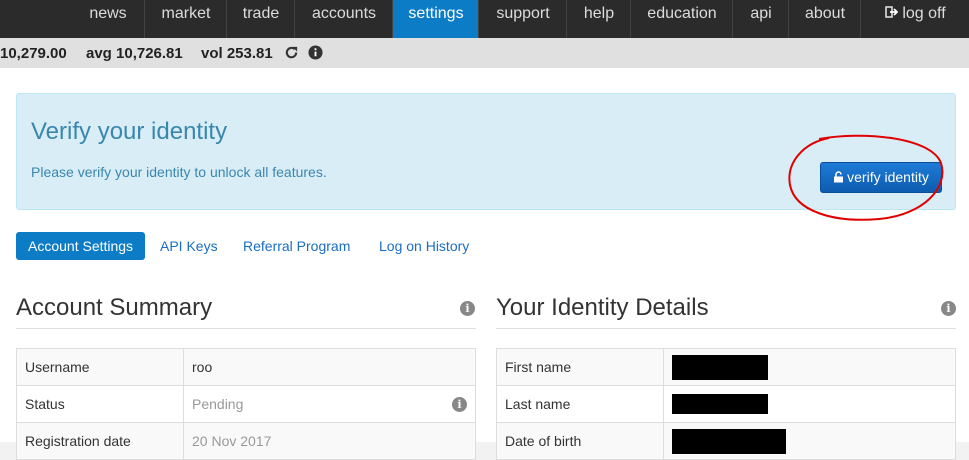  What do you see at coordinates (435, 19) in the screenshot?
I see `nav-settings: settings` at bounding box center [435, 19].